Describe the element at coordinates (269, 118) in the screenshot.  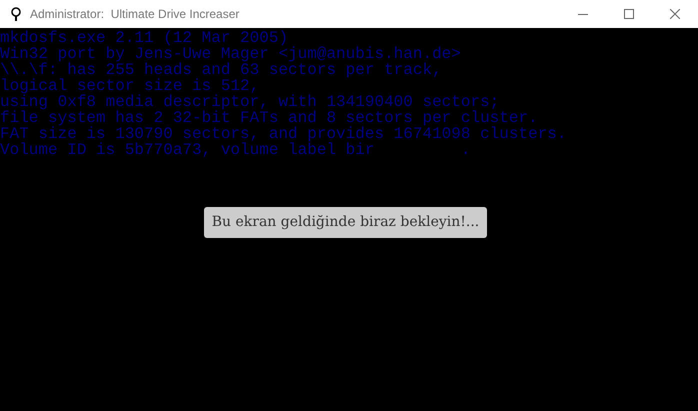
I see `console-line: file system has 2 32-bit FATs and 8 sectors per cluster.` at that location.